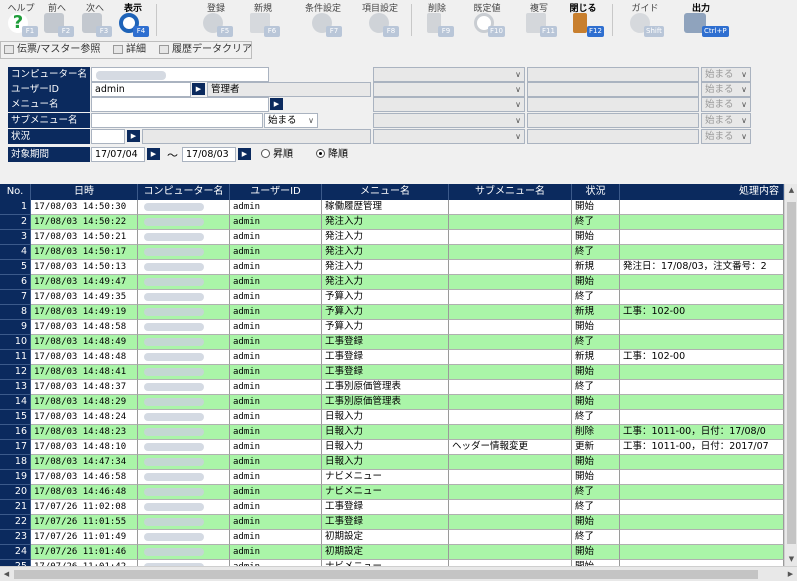 Image resolution: width=797 pixels, height=581 pixels. Describe the element at coordinates (84, 267) in the screenshot. I see `cell-datetime: 17/08/03 14:50:13` at that location.